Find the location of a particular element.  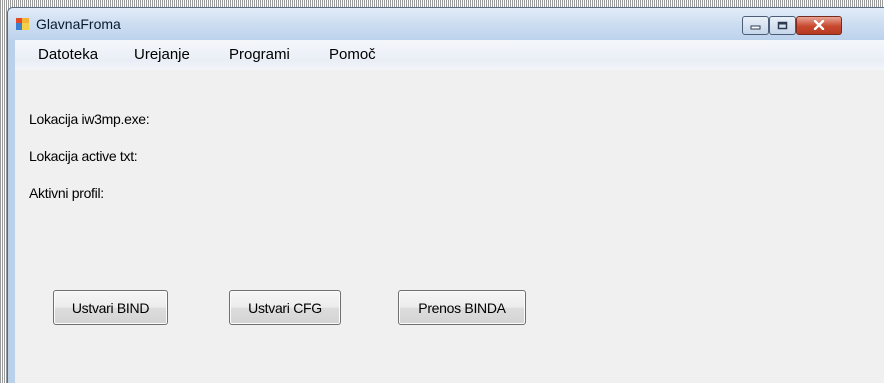

maximize-icon is located at coordinates (782, 26).